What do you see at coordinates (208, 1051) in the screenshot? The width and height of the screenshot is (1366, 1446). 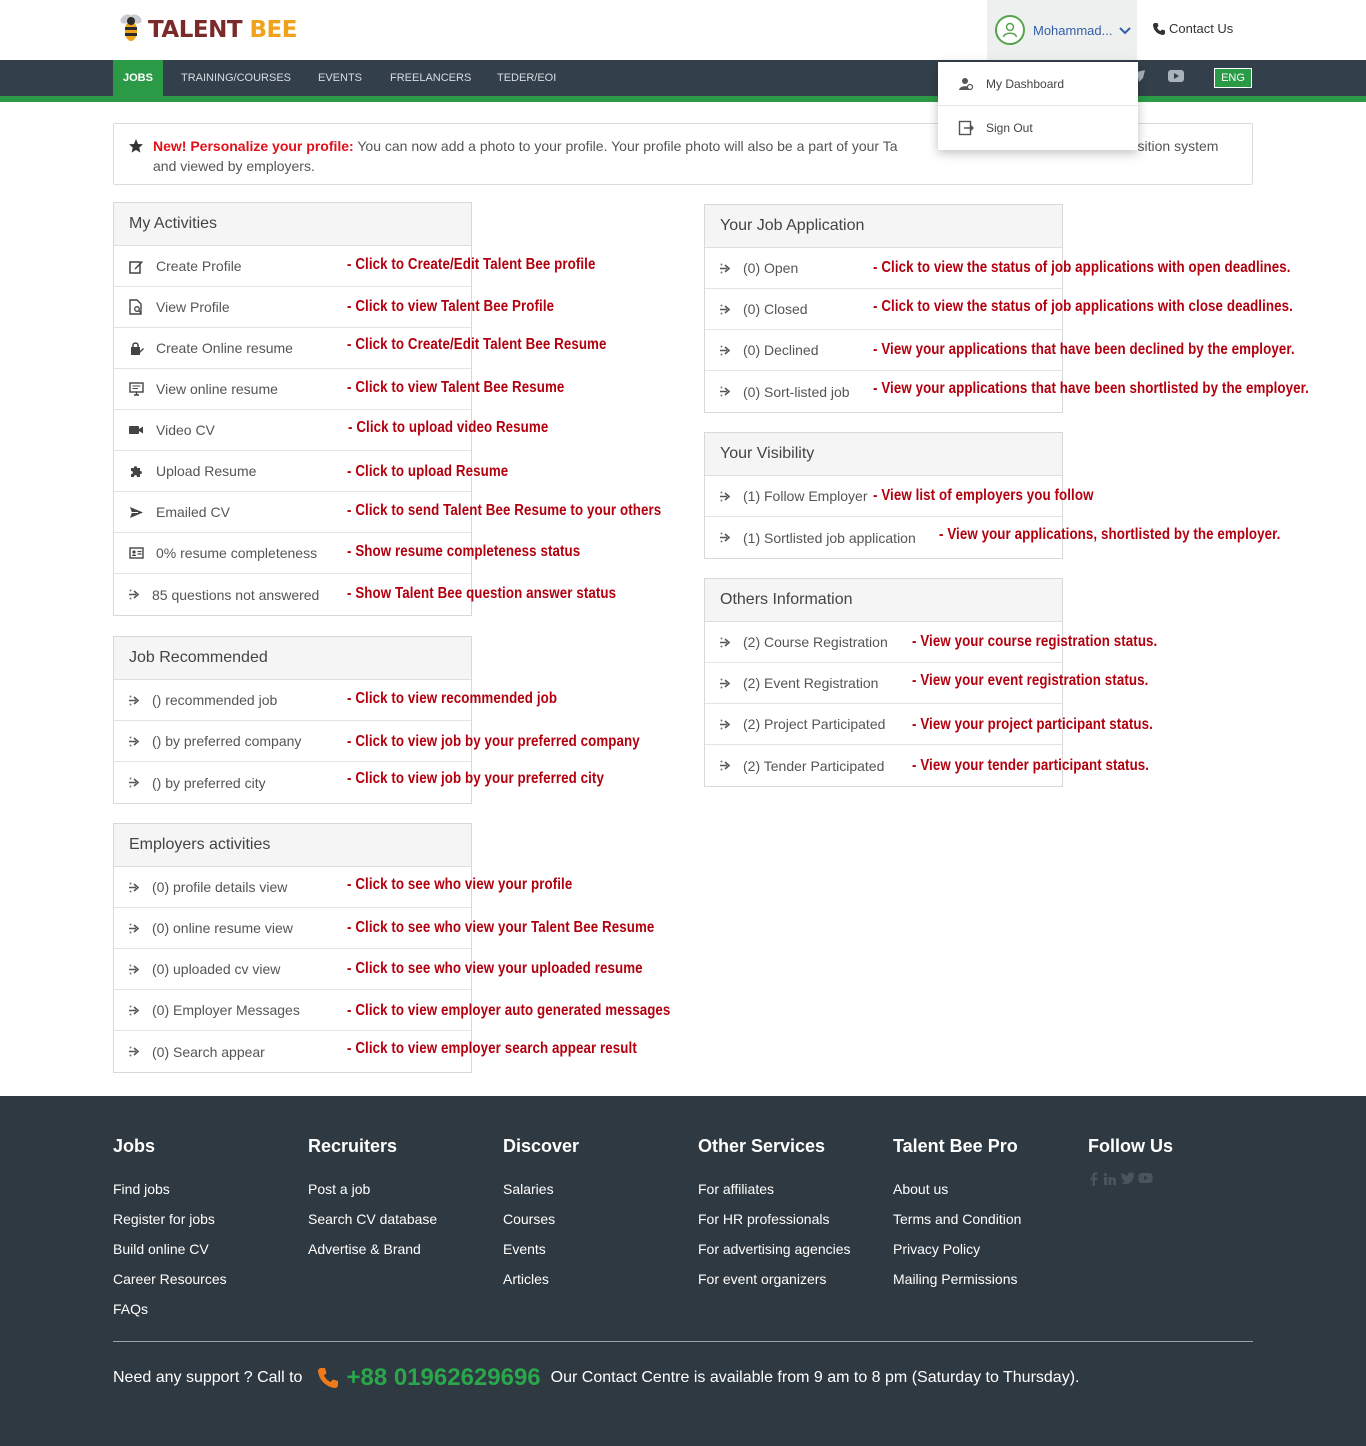 I see `row-label: (0) Search appear` at bounding box center [208, 1051].